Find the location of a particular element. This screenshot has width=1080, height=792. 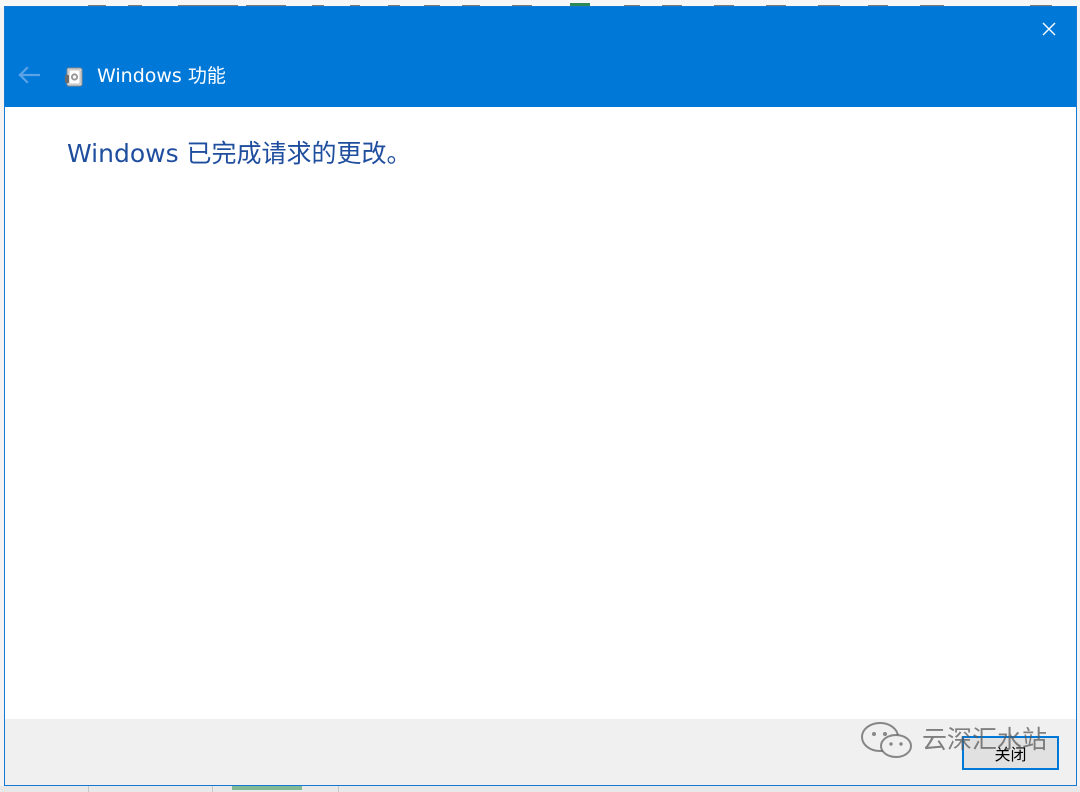

back-arrow-icon is located at coordinates (29, 75).